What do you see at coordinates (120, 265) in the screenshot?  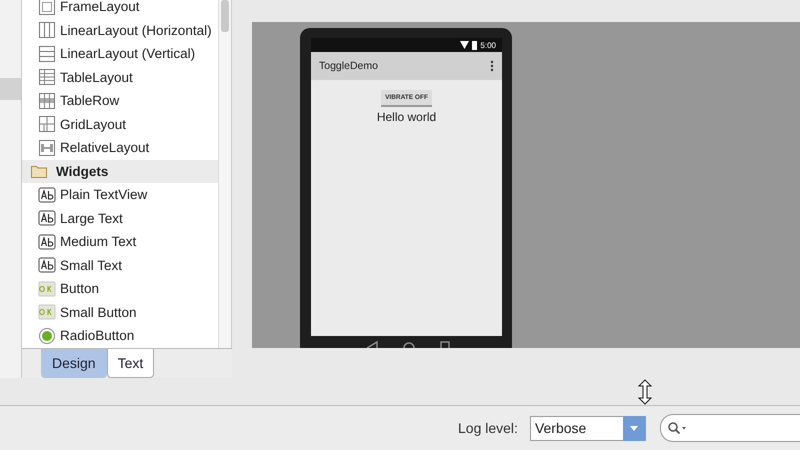 I see `palette-item: Small Text` at bounding box center [120, 265].